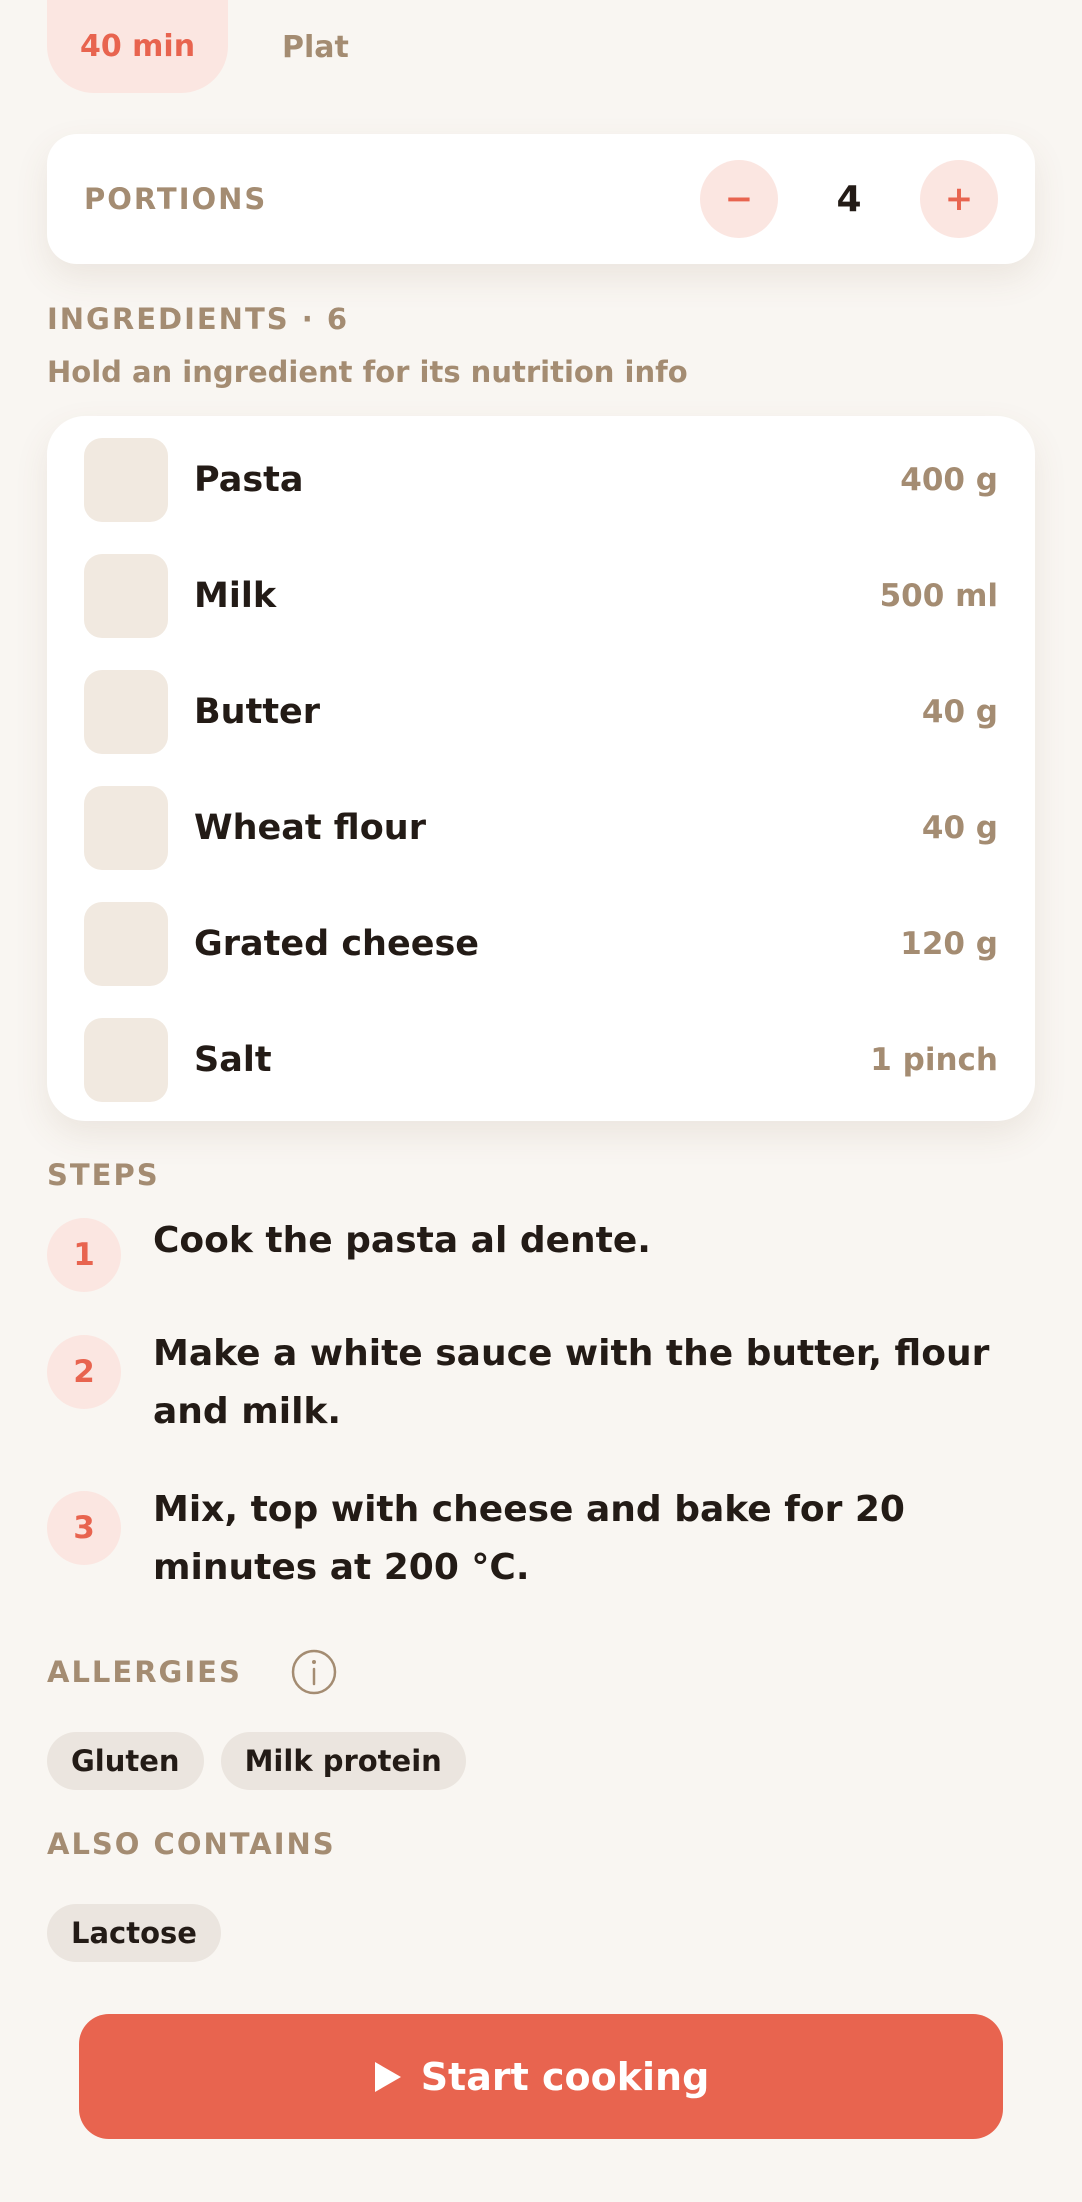  What do you see at coordinates (541, 1761) in the screenshot?
I see `allergy-chips: Gluten Milk protein` at bounding box center [541, 1761].